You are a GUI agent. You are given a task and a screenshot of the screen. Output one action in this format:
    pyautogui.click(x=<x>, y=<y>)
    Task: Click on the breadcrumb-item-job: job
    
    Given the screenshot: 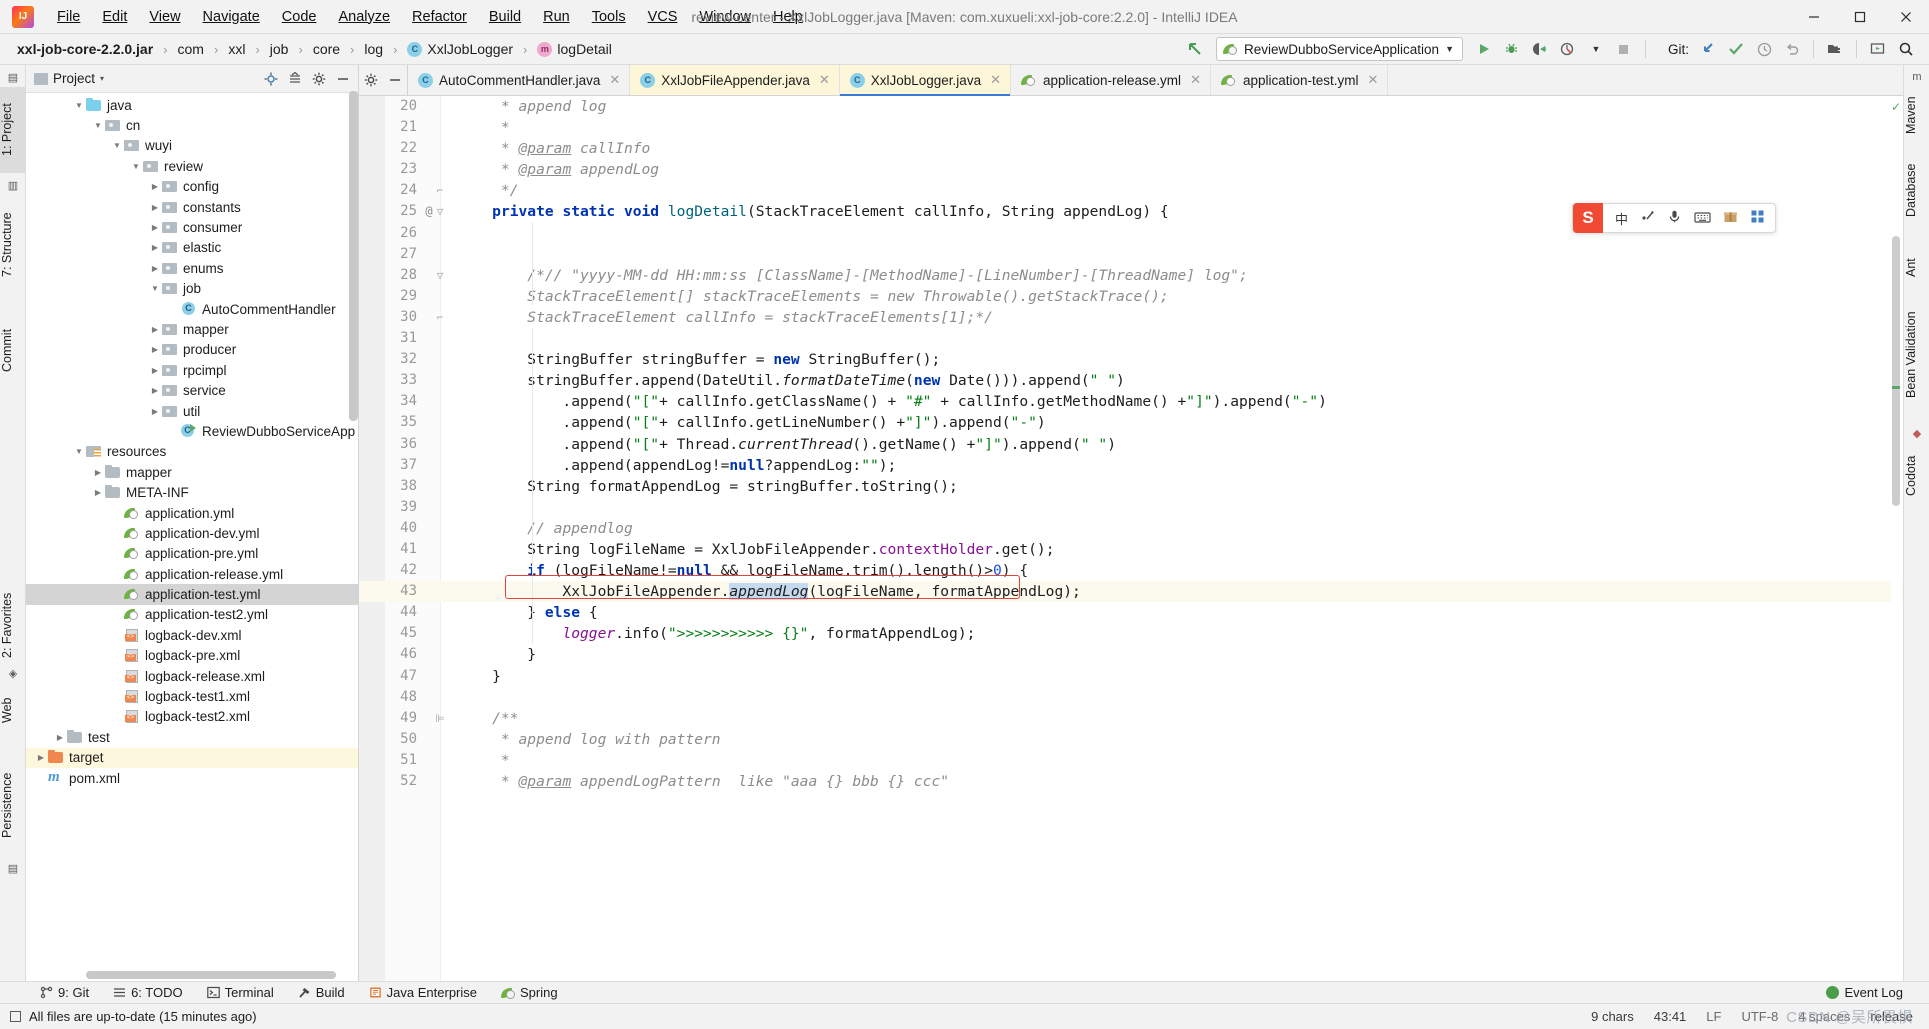 What is the action you would take?
    pyautogui.click(x=279, y=49)
    